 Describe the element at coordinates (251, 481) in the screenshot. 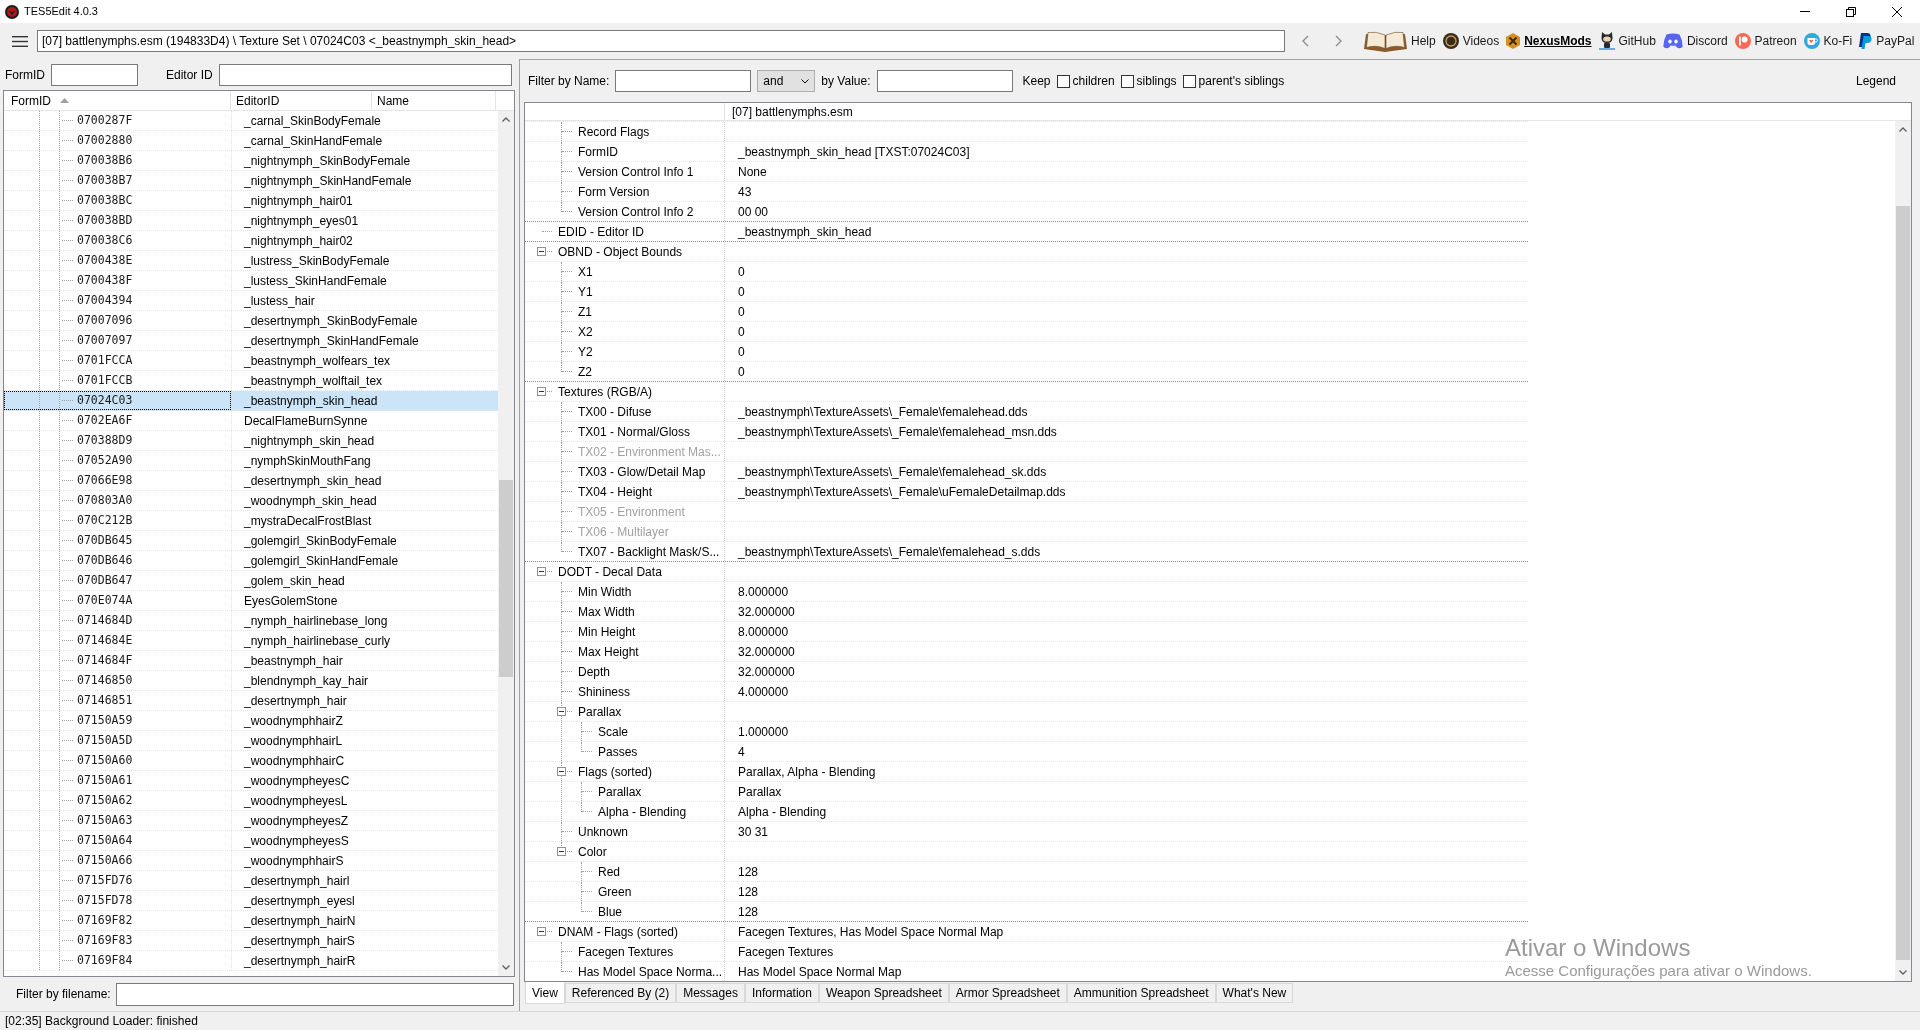

I see `list-row: 07066E98 _desertnymph_skin_head` at that location.